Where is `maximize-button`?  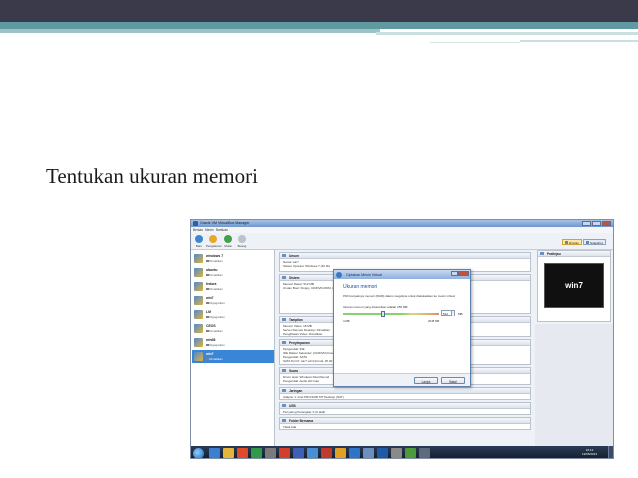
maximize-button is located at coordinates (596, 223).